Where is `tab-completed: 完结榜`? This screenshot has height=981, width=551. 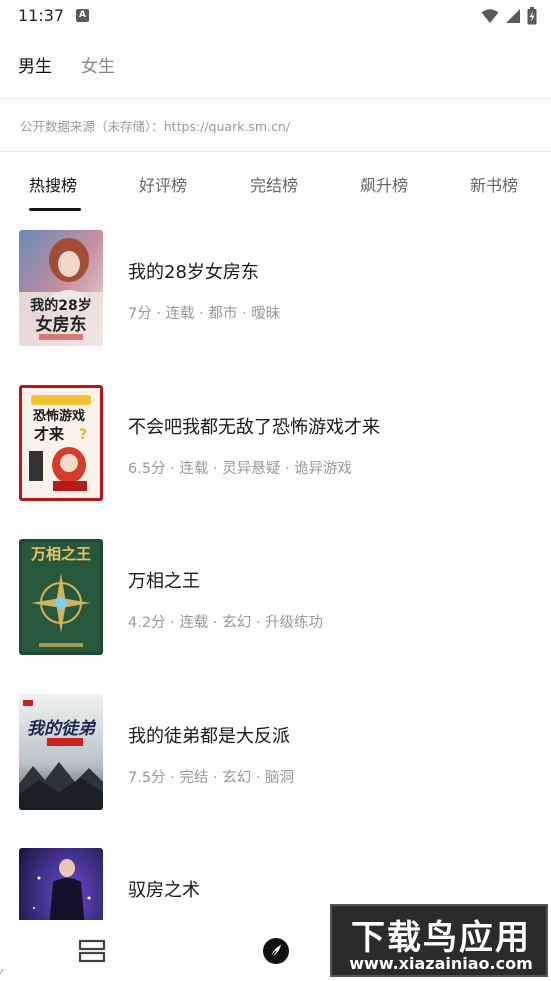
tab-completed: 完结榜 is located at coordinates (274, 184).